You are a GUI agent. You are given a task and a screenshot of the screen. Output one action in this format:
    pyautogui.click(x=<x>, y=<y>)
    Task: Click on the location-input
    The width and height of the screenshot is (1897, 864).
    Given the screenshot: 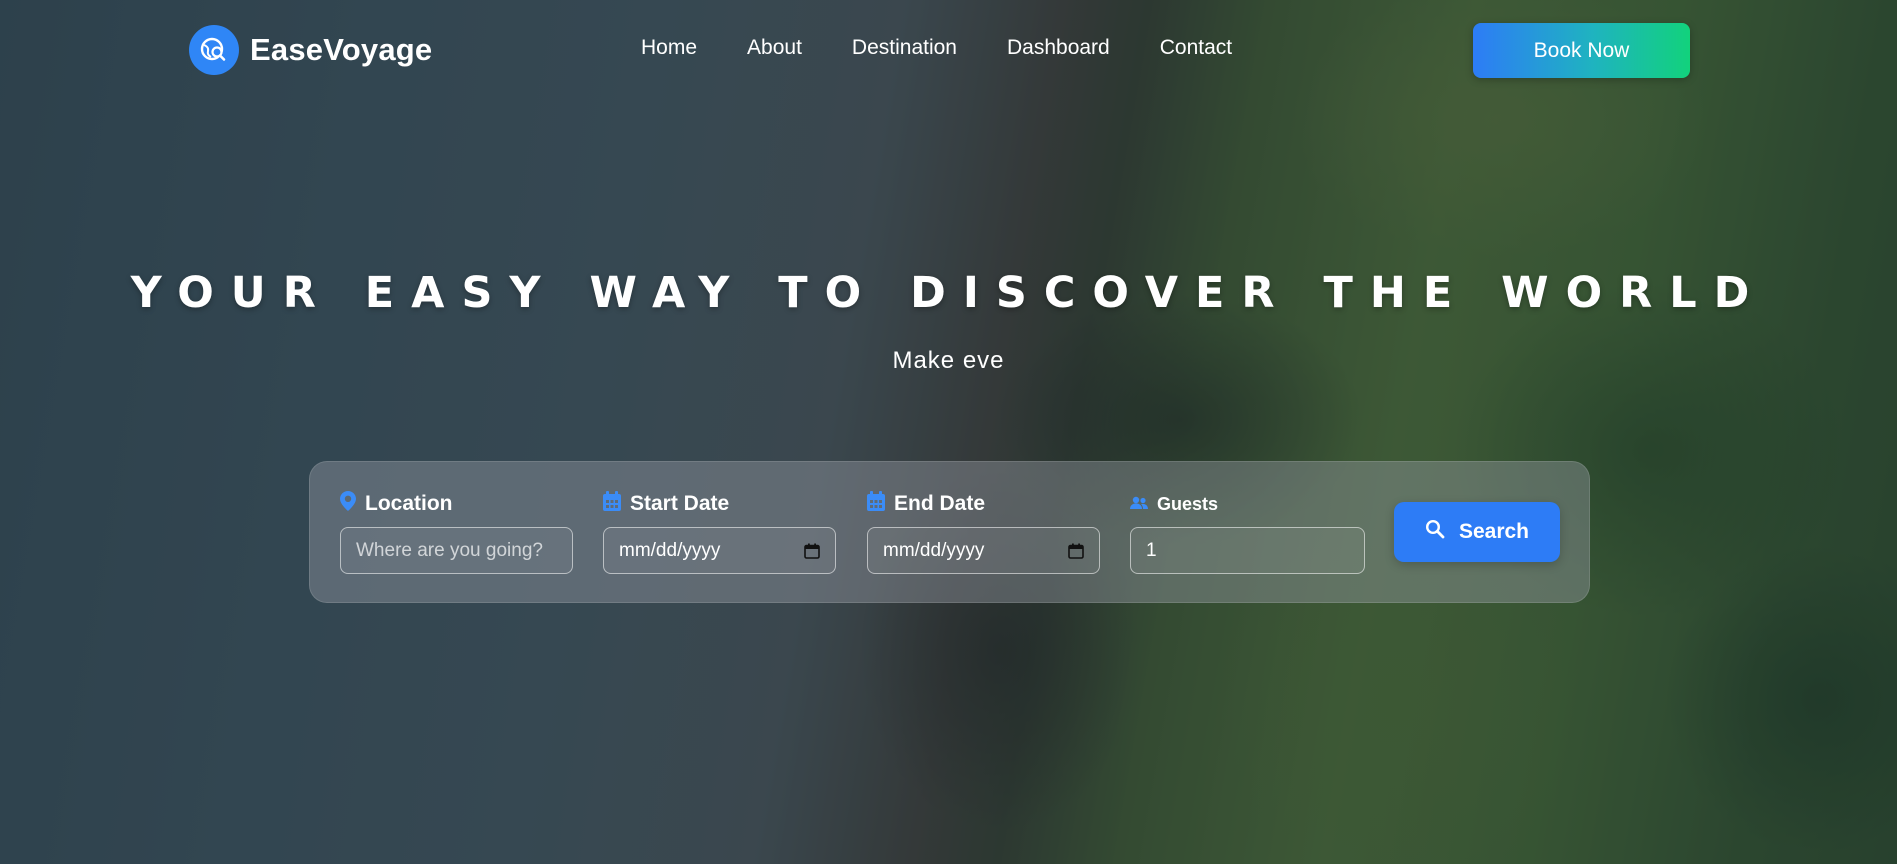 What is the action you would take?
    pyautogui.click(x=456, y=550)
    